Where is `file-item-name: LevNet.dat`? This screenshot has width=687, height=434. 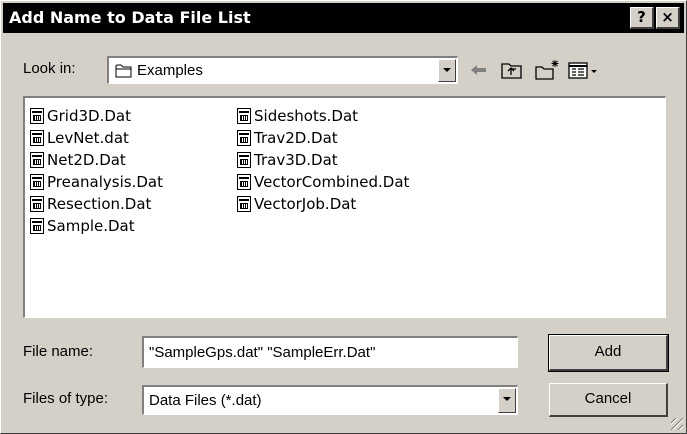
file-item-name: LevNet.dat is located at coordinates (88, 138).